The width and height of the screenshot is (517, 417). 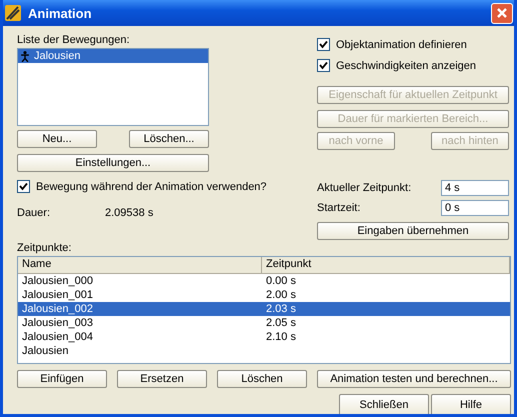 I want to click on window-title: Animation, so click(x=60, y=13).